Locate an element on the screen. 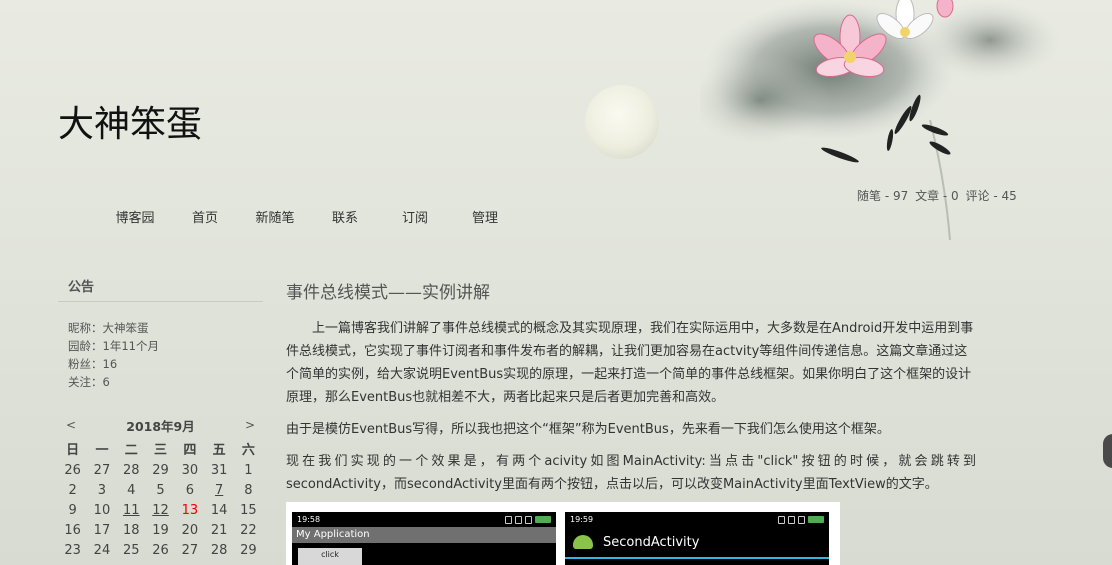 This screenshot has height=565, width=1112. calendar-day: 24 is located at coordinates (102, 550).